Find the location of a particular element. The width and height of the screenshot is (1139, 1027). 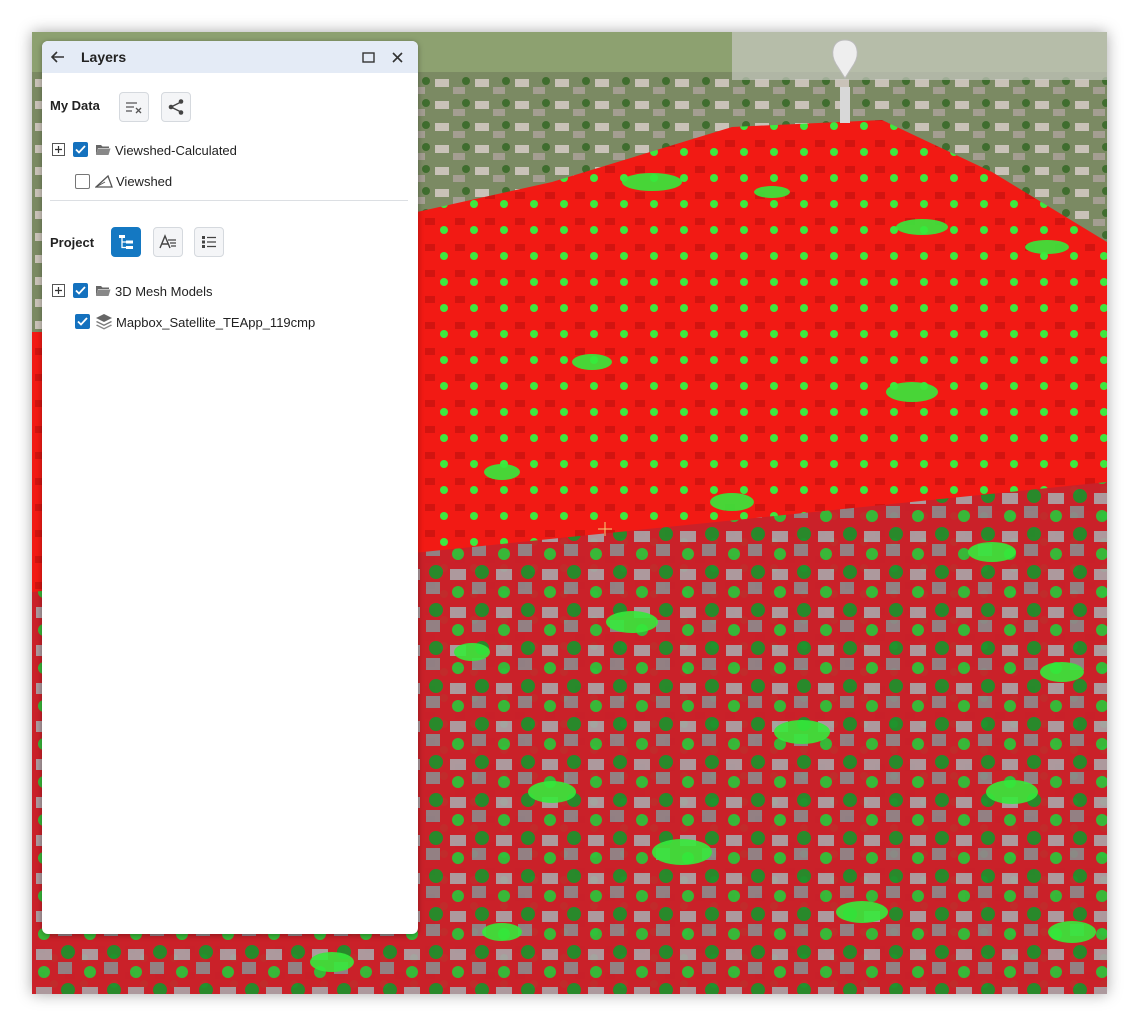

list-view-button is located at coordinates (209, 242).